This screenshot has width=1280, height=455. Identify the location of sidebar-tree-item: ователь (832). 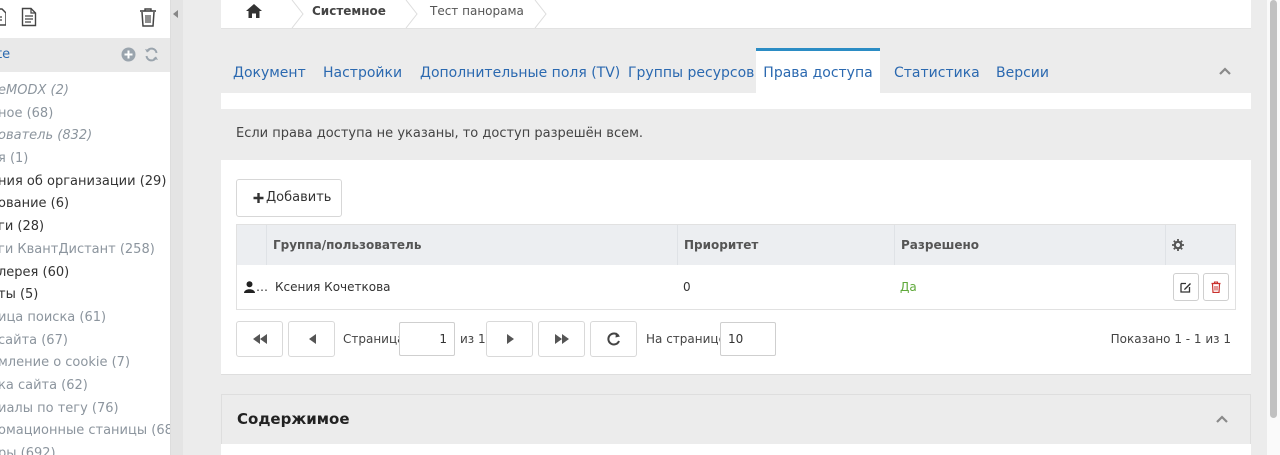
(85, 136).